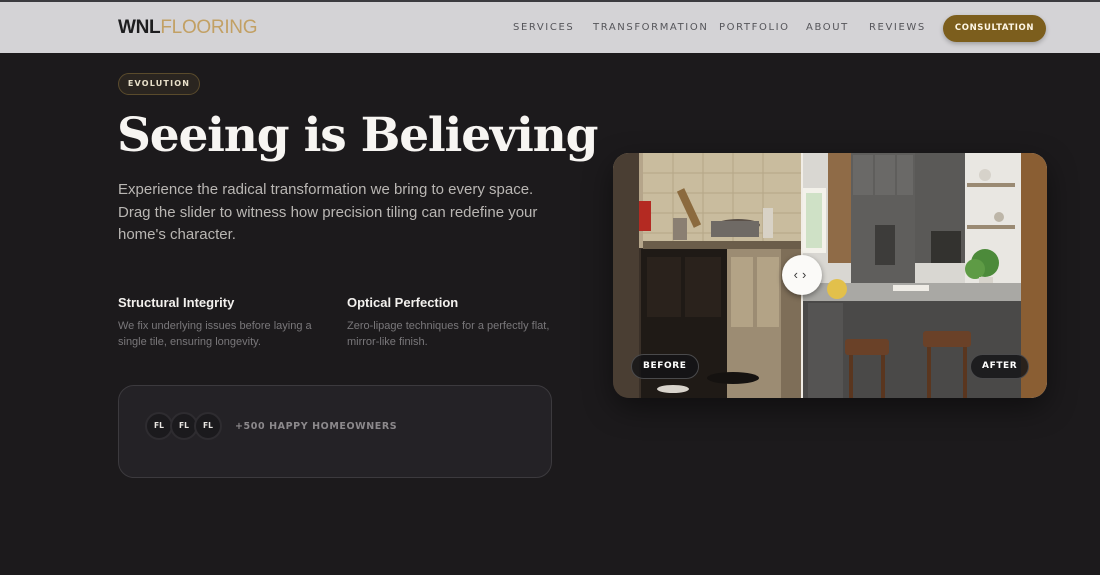 The height and width of the screenshot is (575, 1100). I want to click on chevron-left-icon: ‹, so click(797, 274).